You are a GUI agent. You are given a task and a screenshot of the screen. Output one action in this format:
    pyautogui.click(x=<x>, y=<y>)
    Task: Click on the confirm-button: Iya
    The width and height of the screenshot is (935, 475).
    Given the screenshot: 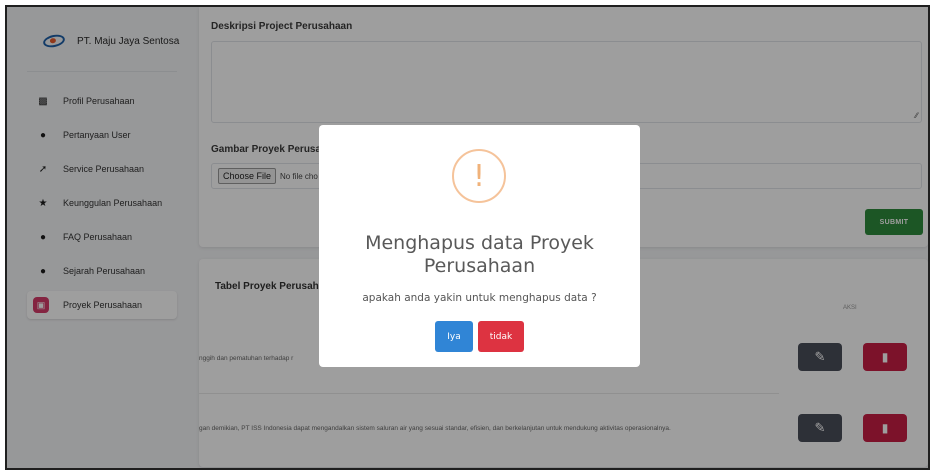 What is the action you would take?
    pyautogui.click(x=454, y=336)
    